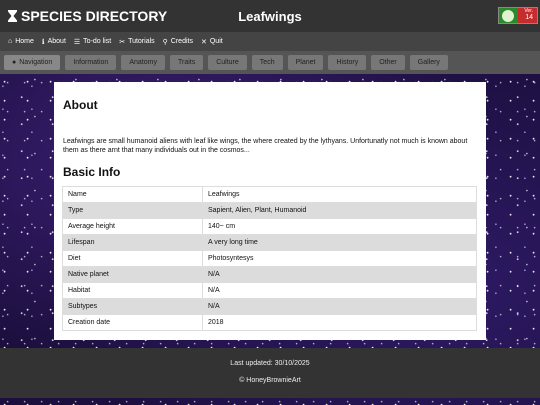 This screenshot has height=405, width=540. I want to click on row-label: Habitat, so click(132, 290).